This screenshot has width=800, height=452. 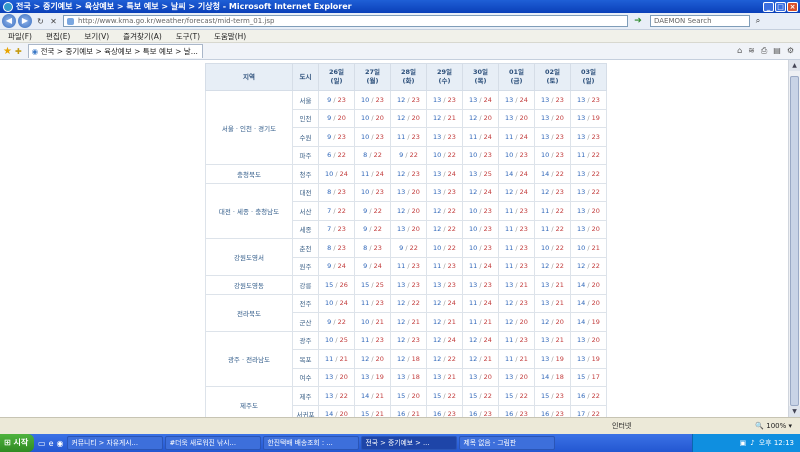 What do you see at coordinates (305, 211) in the screenshot?
I see `city-cell: 서산` at bounding box center [305, 211].